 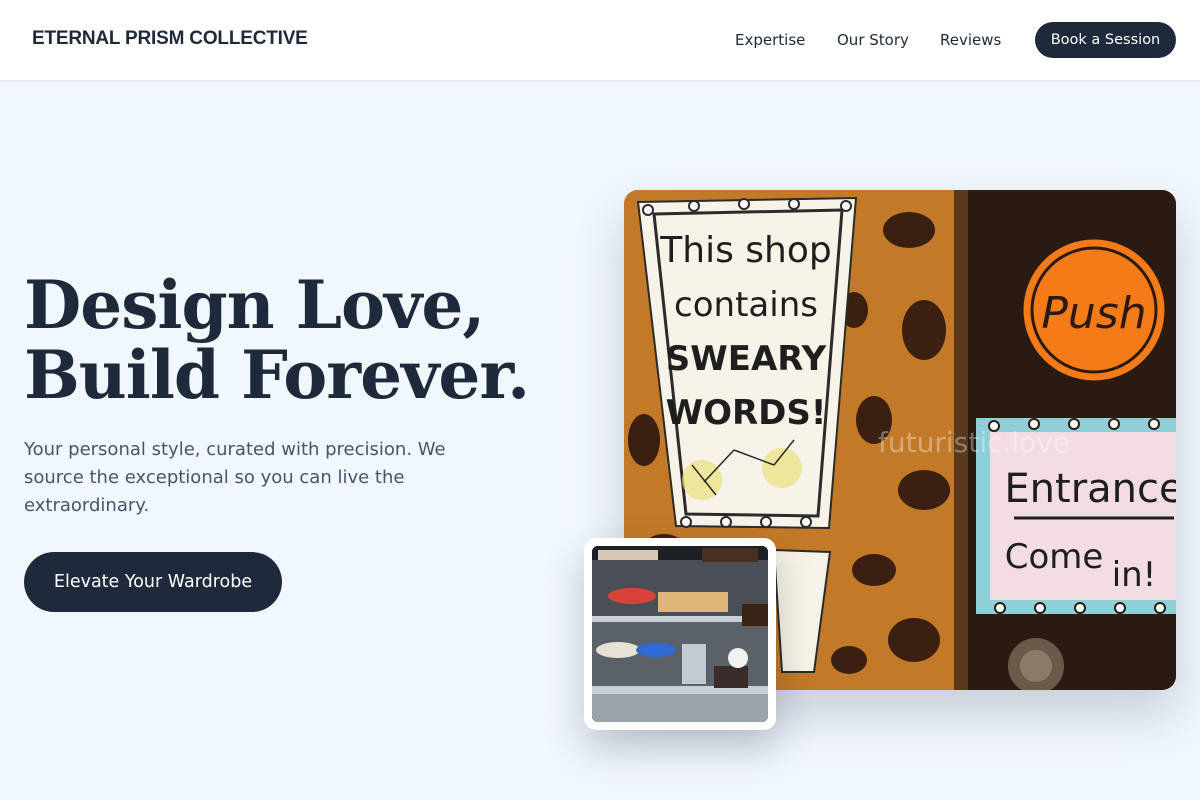 What do you see at coordinates (170, 39) in the screenshot?
I see `brand-logo: ETERNAL PRISM COLLECTIVE` at bounding box center [170, 39].